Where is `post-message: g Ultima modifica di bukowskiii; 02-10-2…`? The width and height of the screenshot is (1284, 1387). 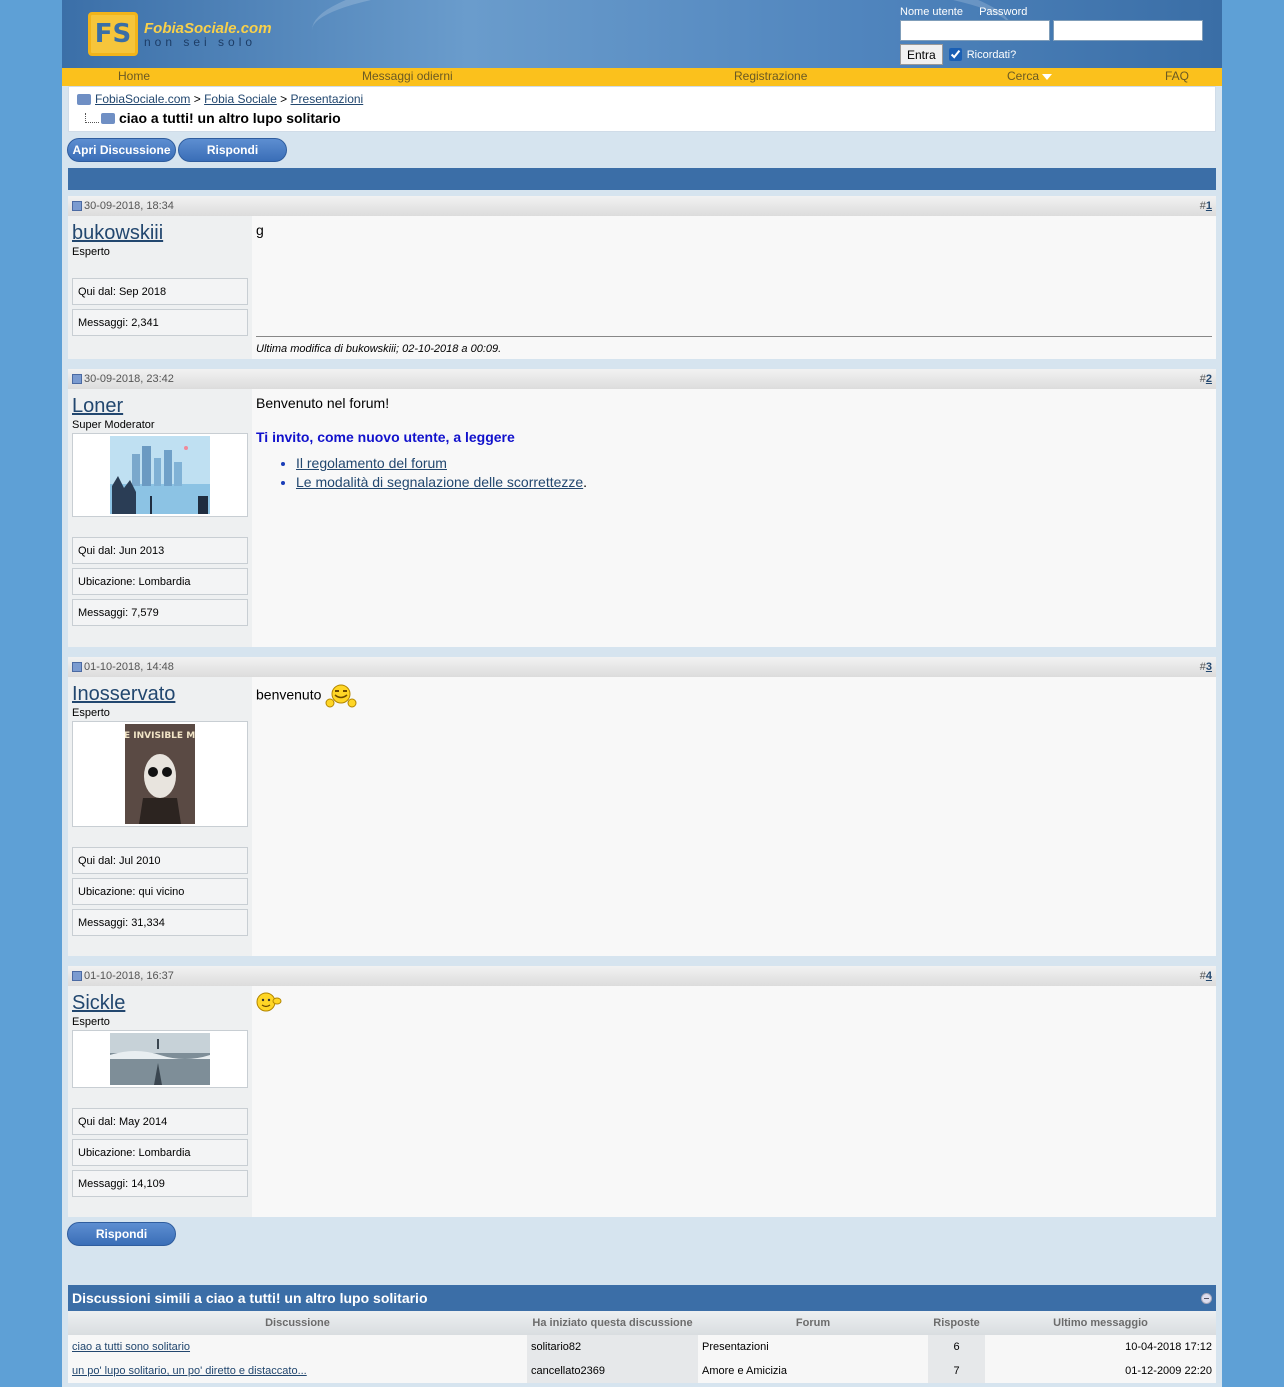 post-message: g Ultima modifica di bukowskiii; 02-10-2… is located at coordinates (734, 287).